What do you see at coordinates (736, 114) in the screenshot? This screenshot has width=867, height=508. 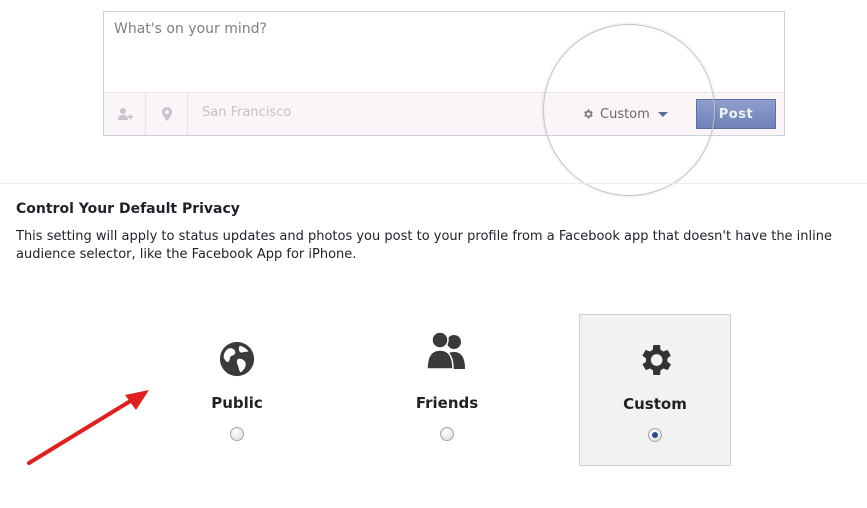 I see `post-button: Post` at bounding box center [736, 114].